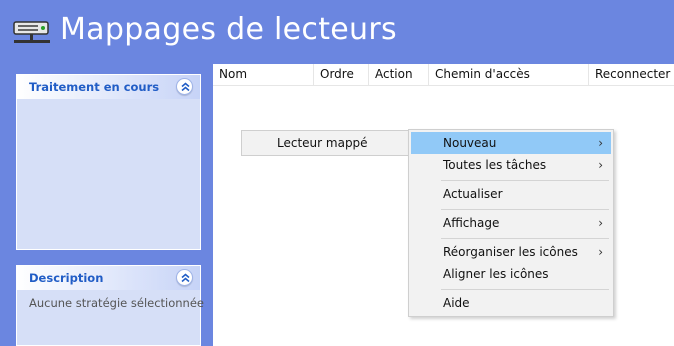  I want to click on column-header-reconnect: Reconnecter, so click(631, 75).